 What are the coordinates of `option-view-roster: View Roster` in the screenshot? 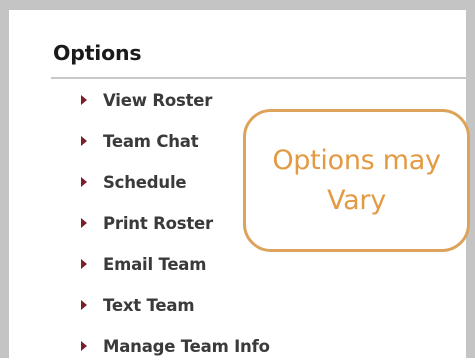 It's located at (146, 100).